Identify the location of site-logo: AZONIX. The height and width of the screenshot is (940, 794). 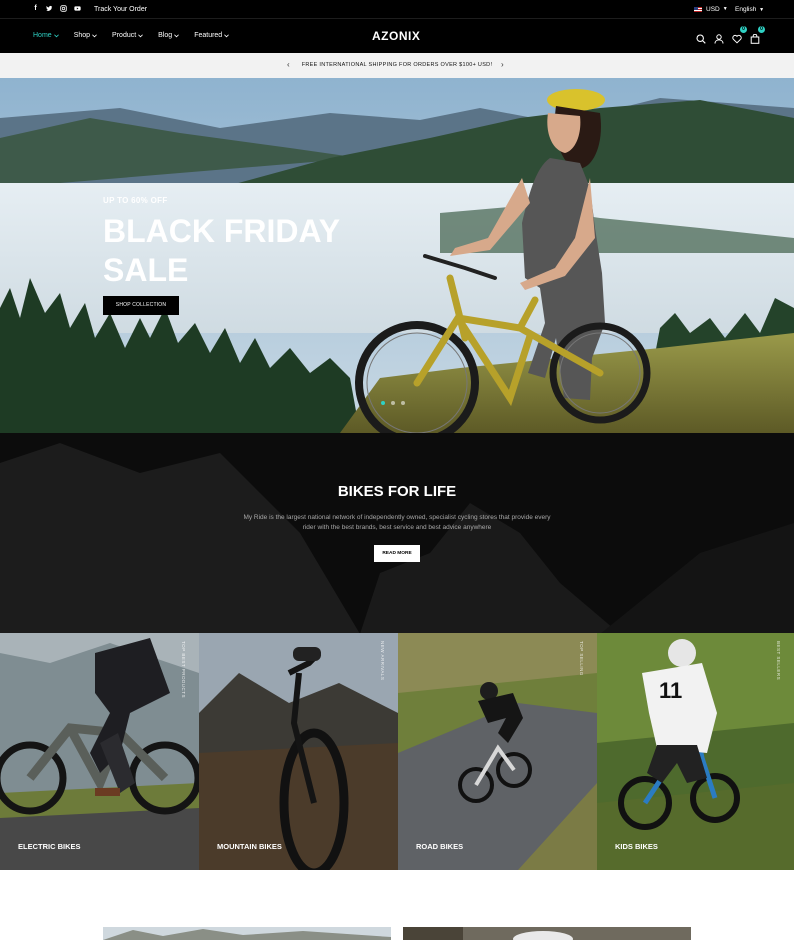
(396, 36).